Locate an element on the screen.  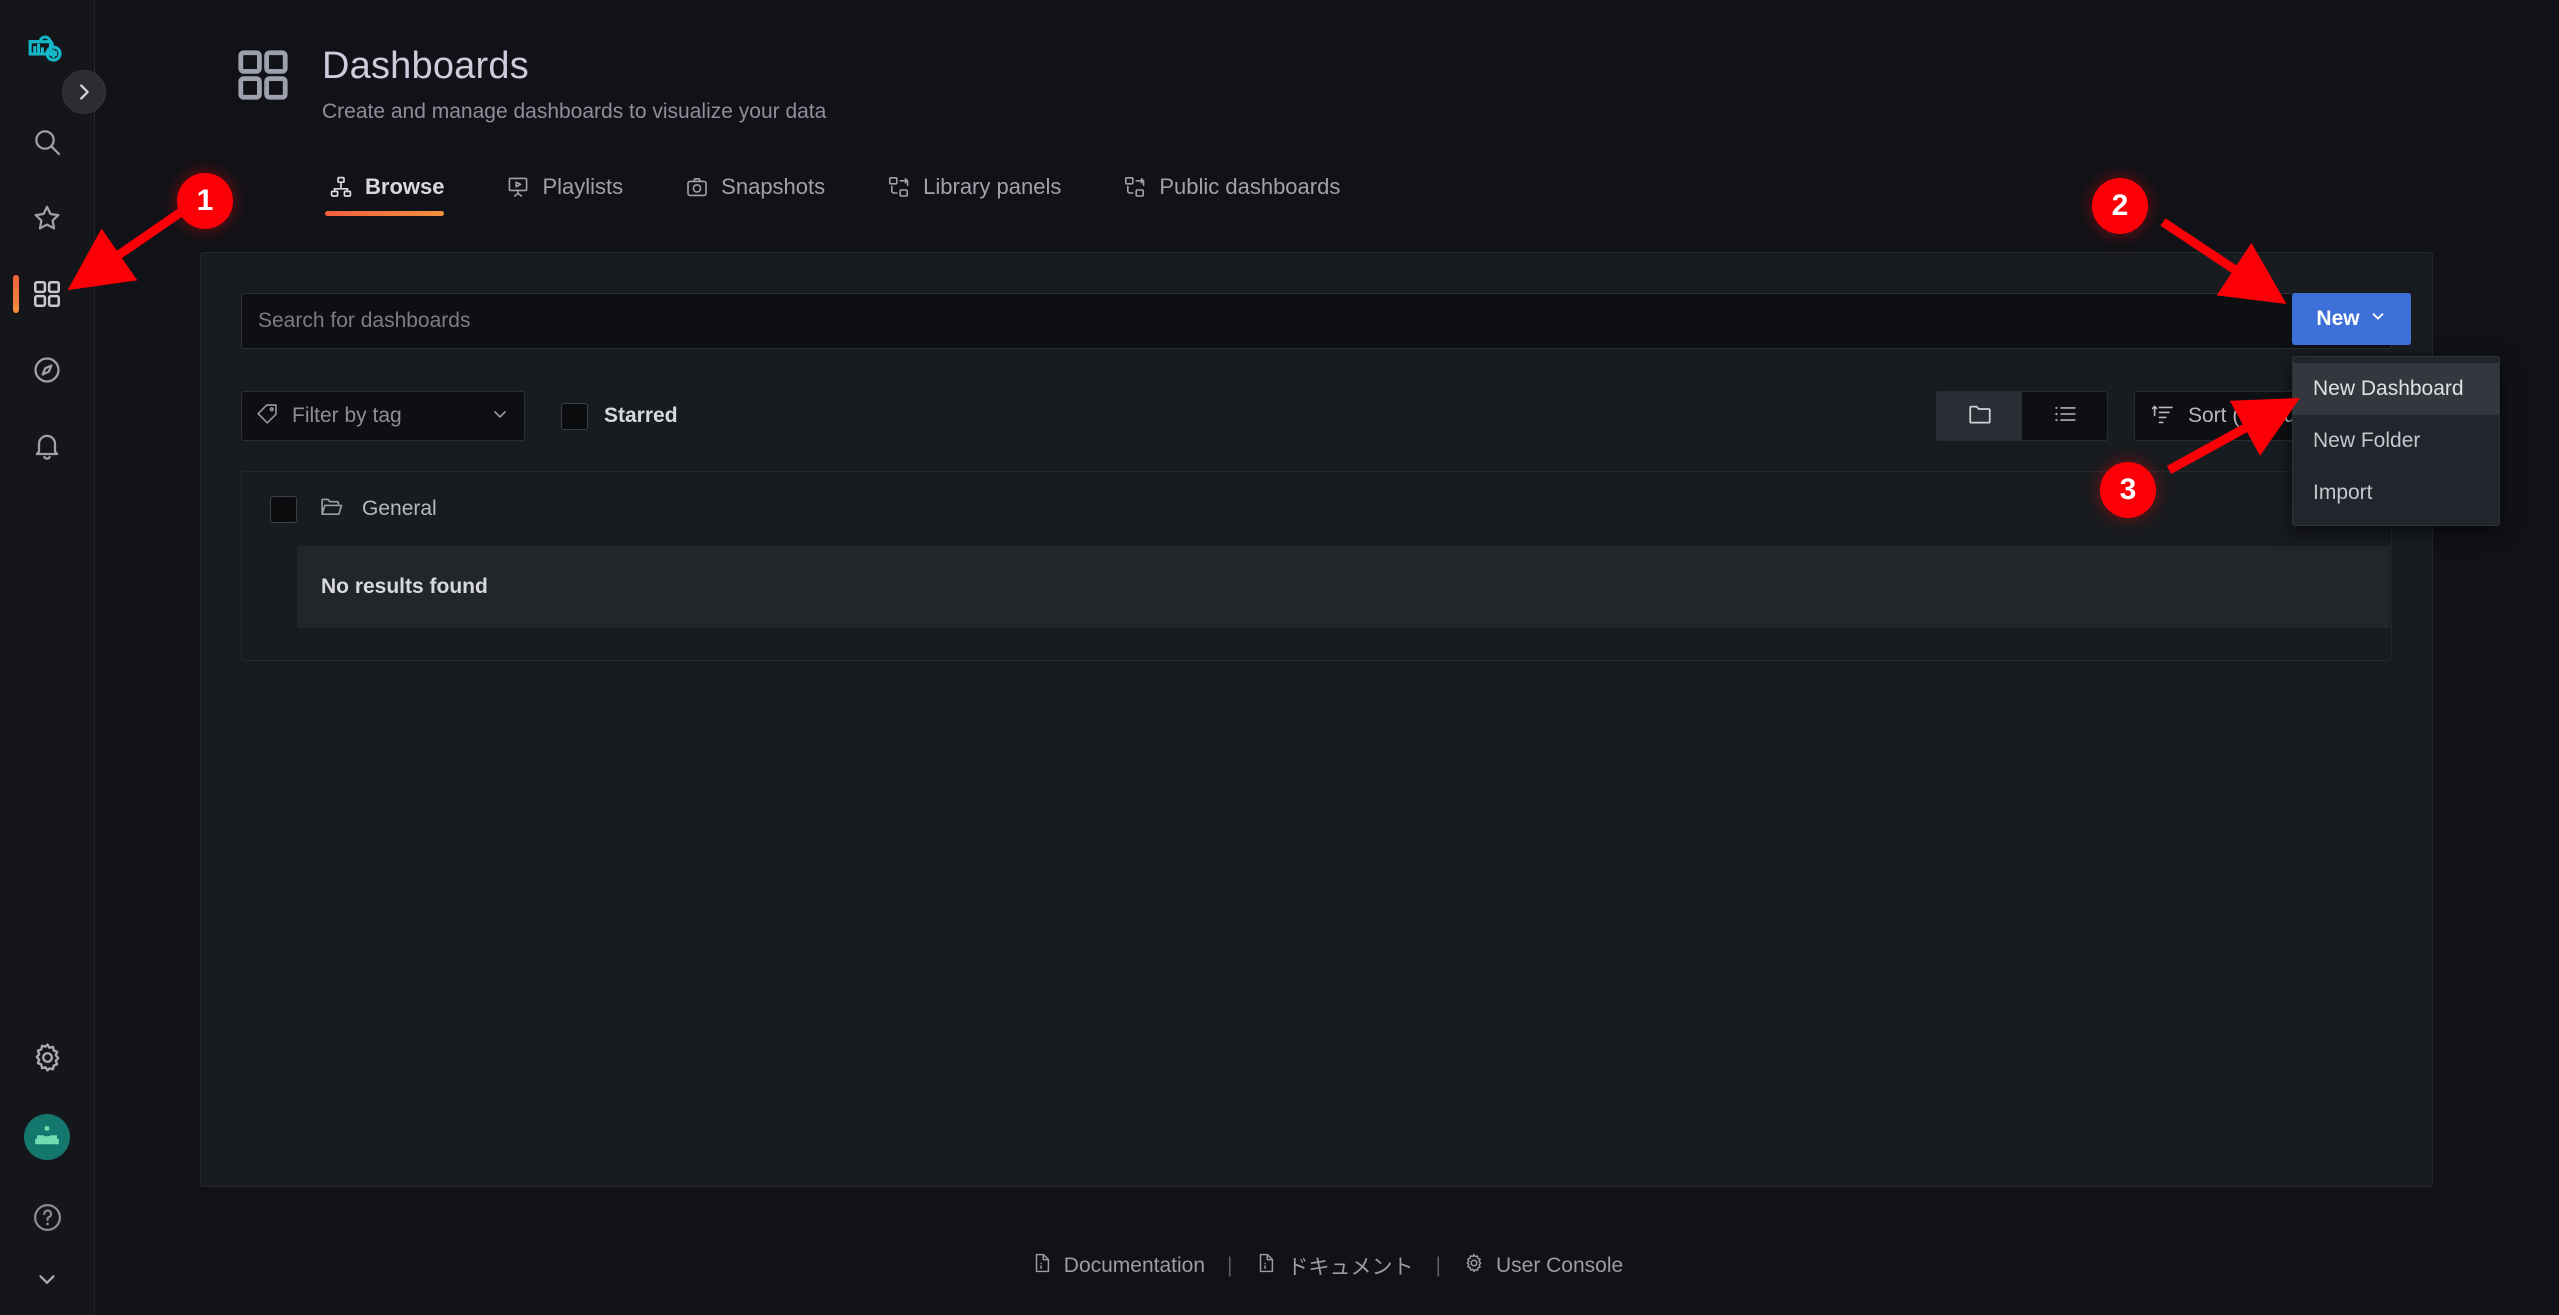
sidebar-nav-list is located at coordinates (47, 294).